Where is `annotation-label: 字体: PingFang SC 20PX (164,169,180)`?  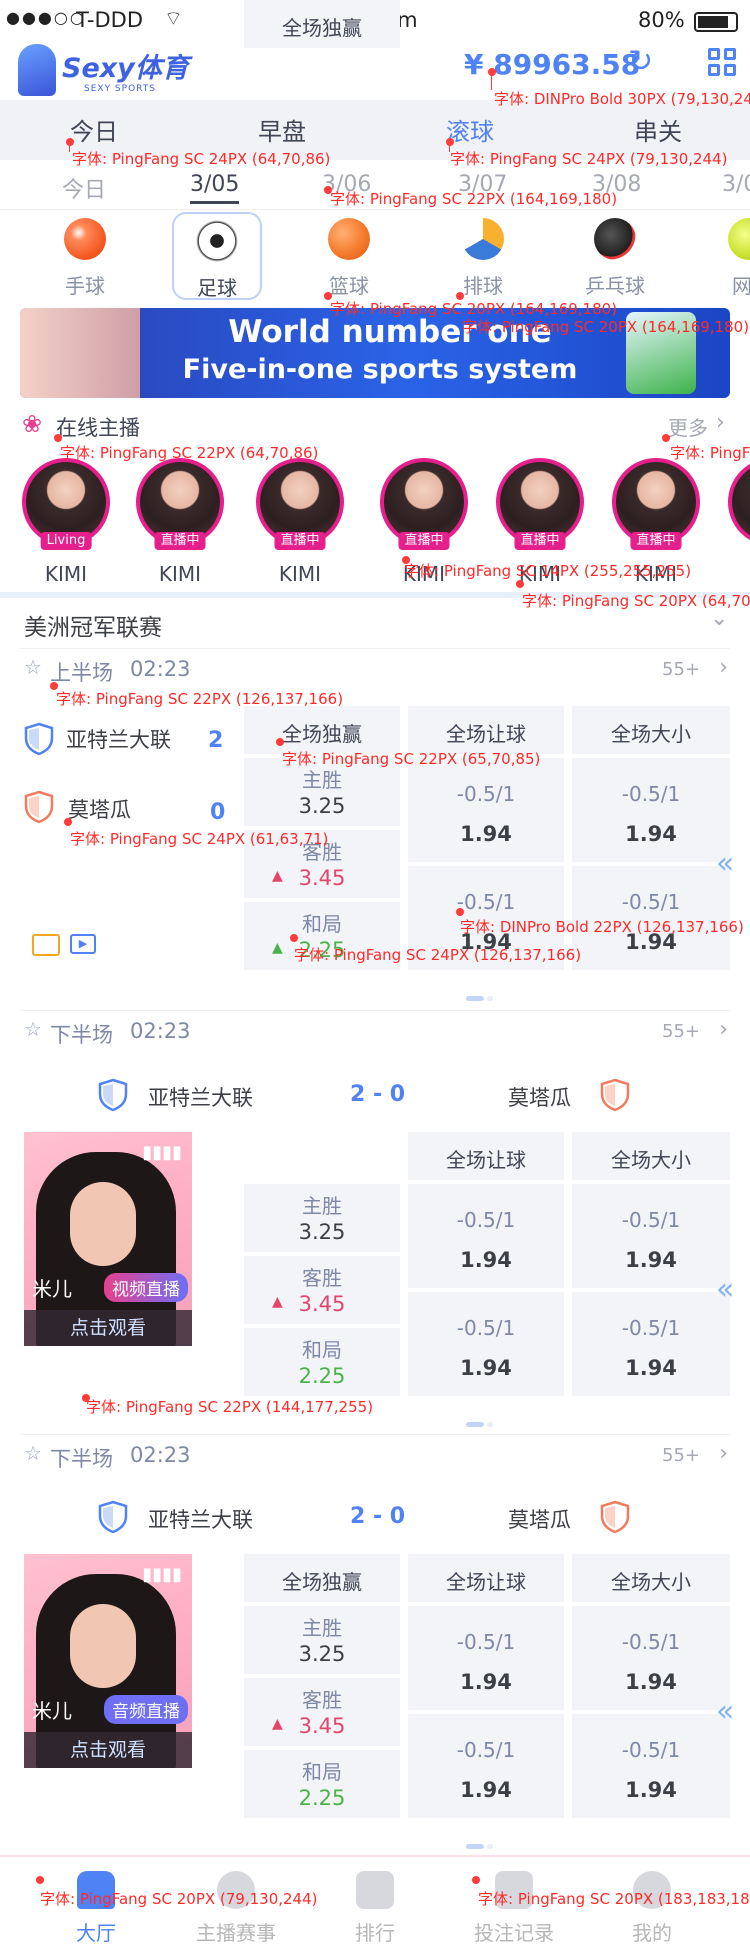 annotation-label: 字体: PingFang SC 20PX (164,169,180) is located at coordinates (474, 309).